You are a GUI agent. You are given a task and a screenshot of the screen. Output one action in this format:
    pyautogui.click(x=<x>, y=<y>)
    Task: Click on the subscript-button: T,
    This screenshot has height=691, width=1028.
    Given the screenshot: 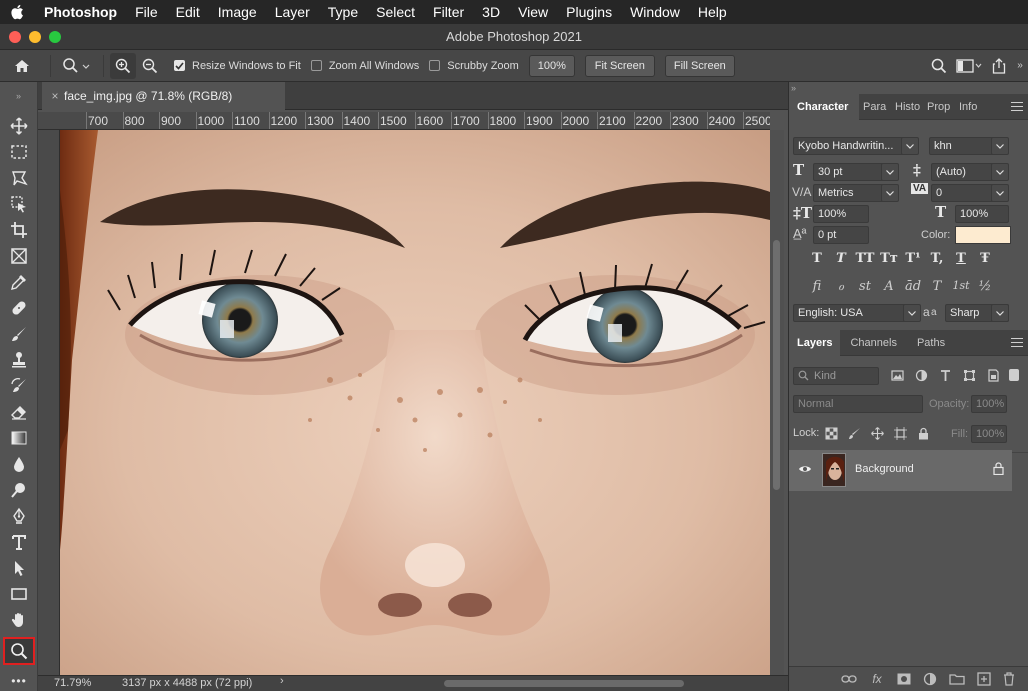 What is the action you would take?
    pyautogui.click(x=937, y=258)
    